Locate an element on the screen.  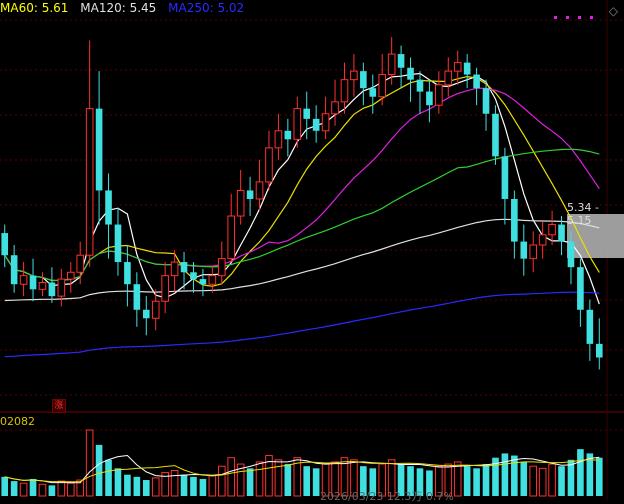
price-range-tag: 5.34 - 5.15 is located at coordinates (583, 214).